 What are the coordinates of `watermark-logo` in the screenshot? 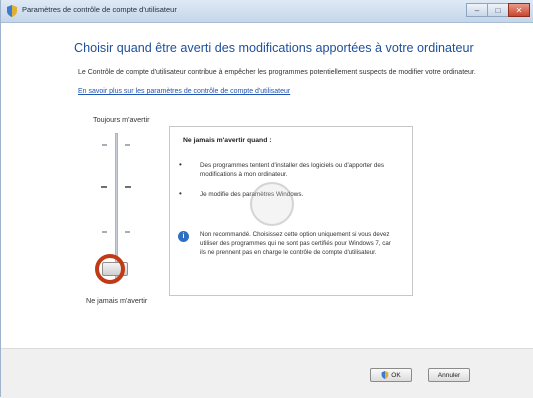 It's located at (272, 204).